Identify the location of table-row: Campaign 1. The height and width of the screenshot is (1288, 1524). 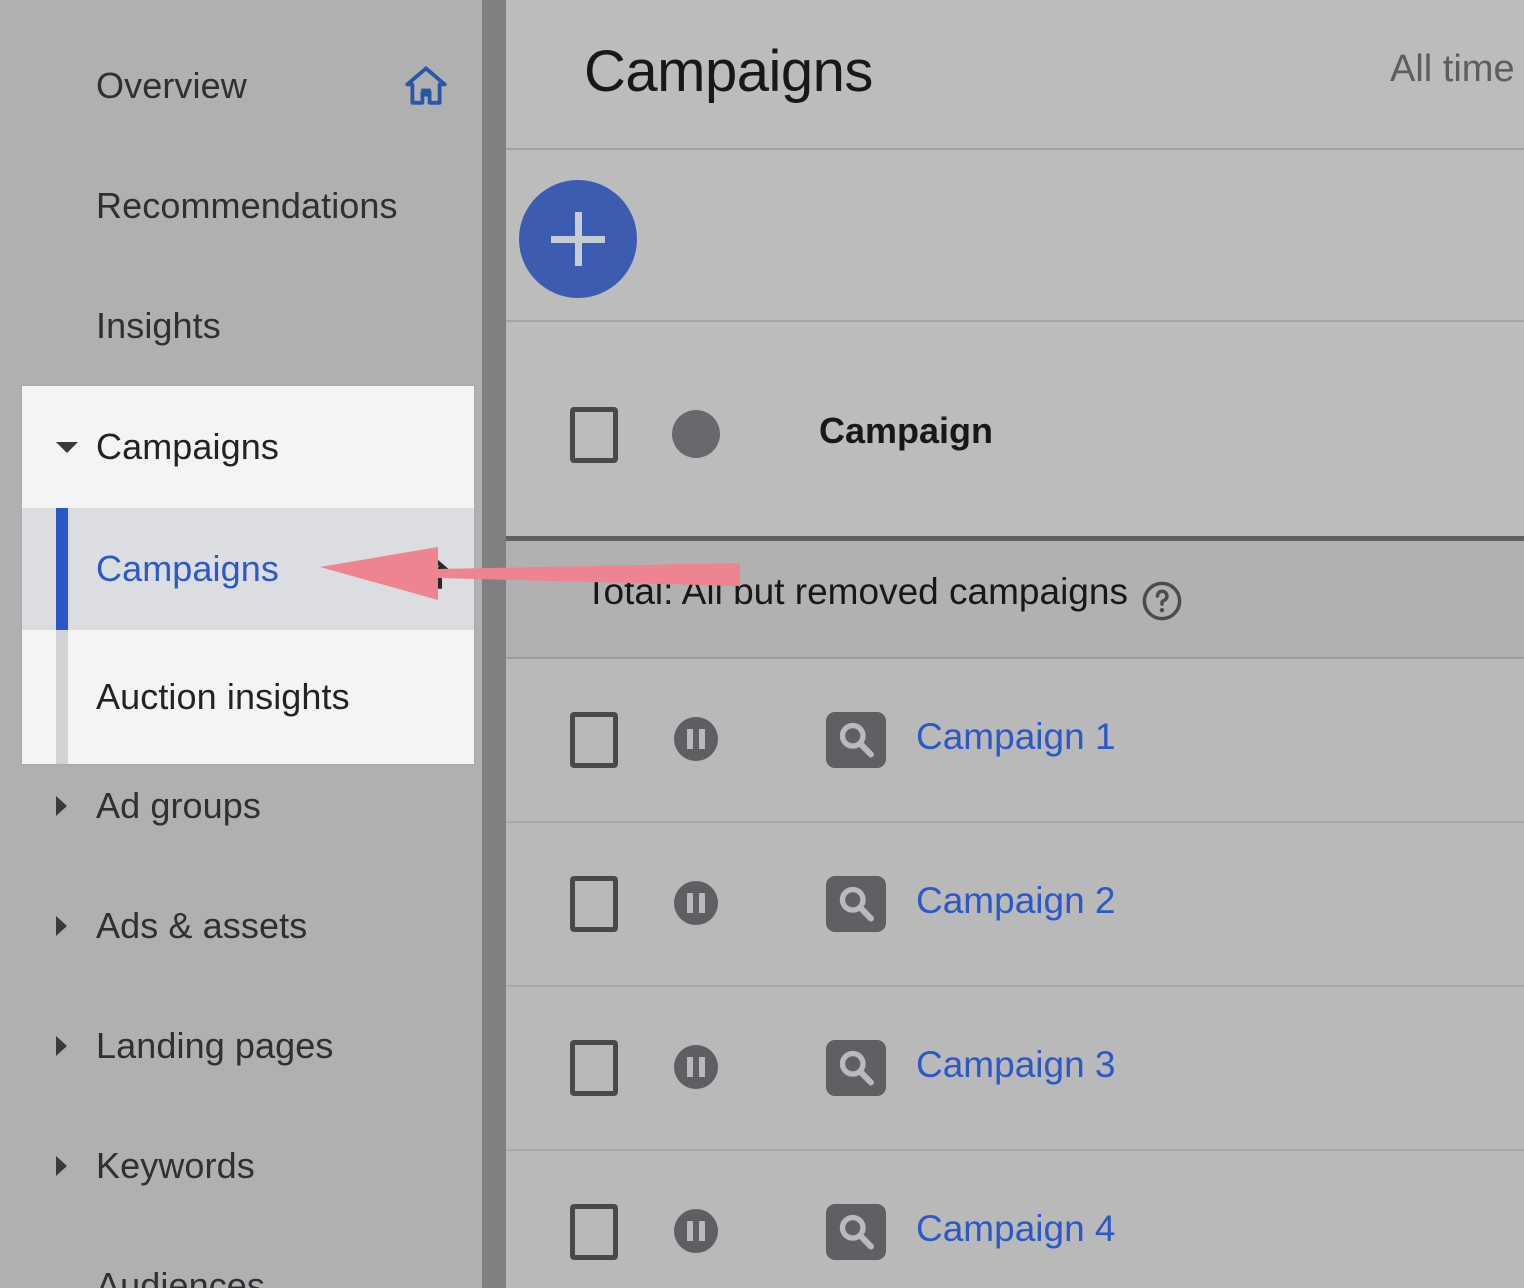
(1015, 741).